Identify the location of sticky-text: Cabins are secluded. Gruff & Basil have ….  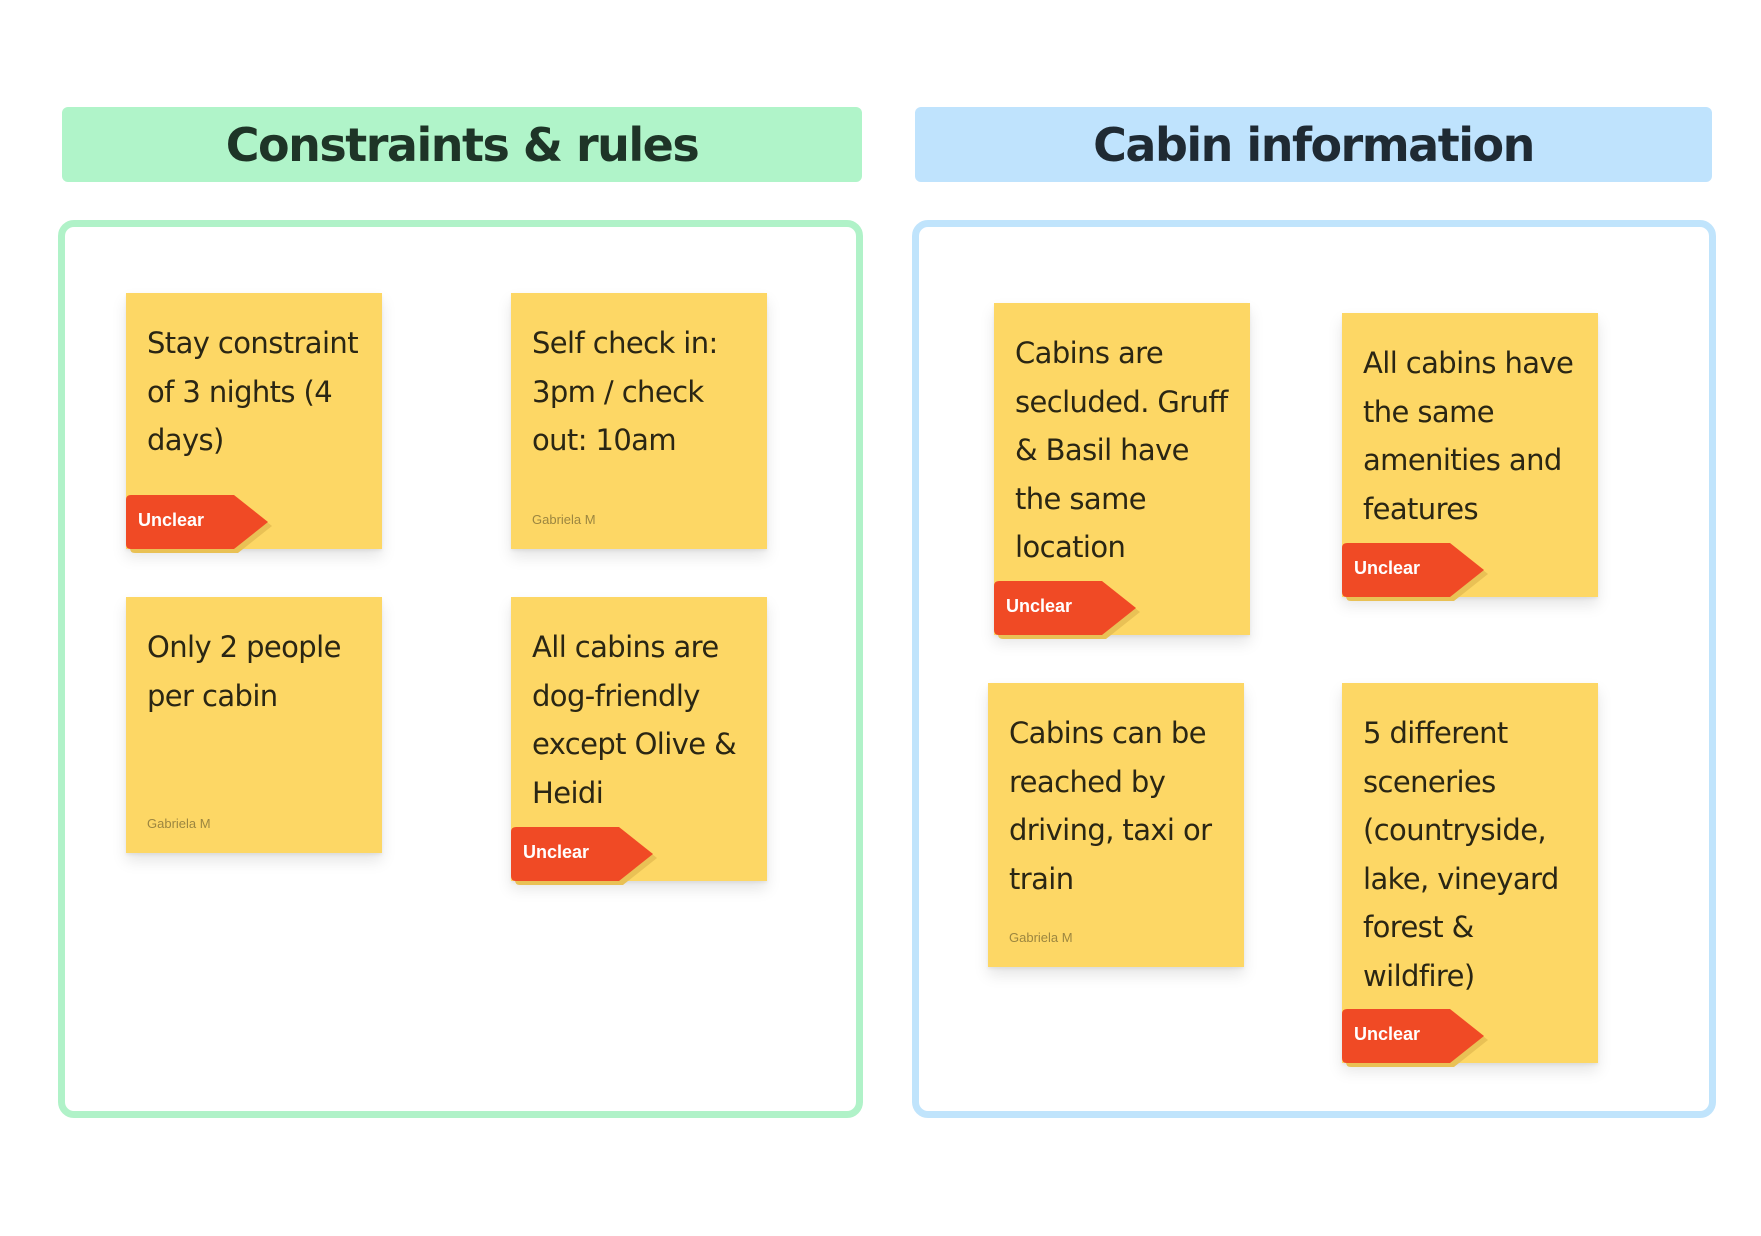
(1121, 450).